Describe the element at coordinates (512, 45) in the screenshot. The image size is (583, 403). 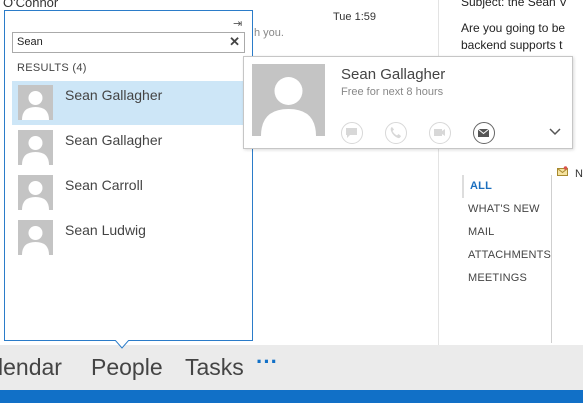
I see `reading-line: backend supports t` at that location.